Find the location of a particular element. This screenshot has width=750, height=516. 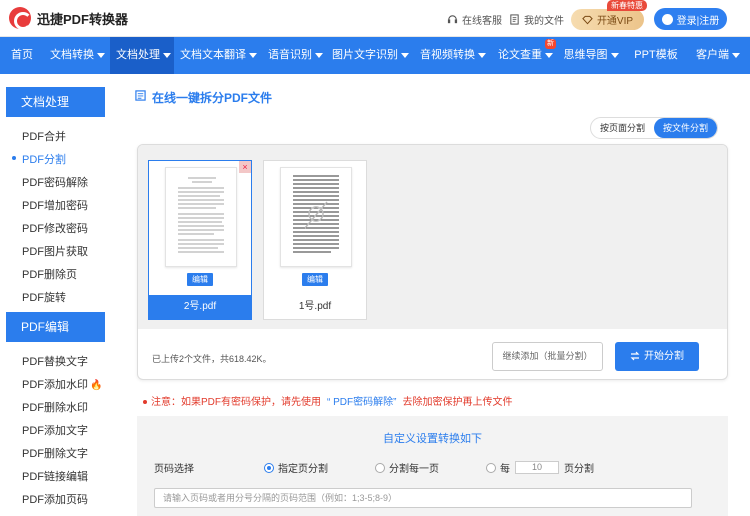

sidebar-item: PDF删除水印 is located at coordinates (55, 407).